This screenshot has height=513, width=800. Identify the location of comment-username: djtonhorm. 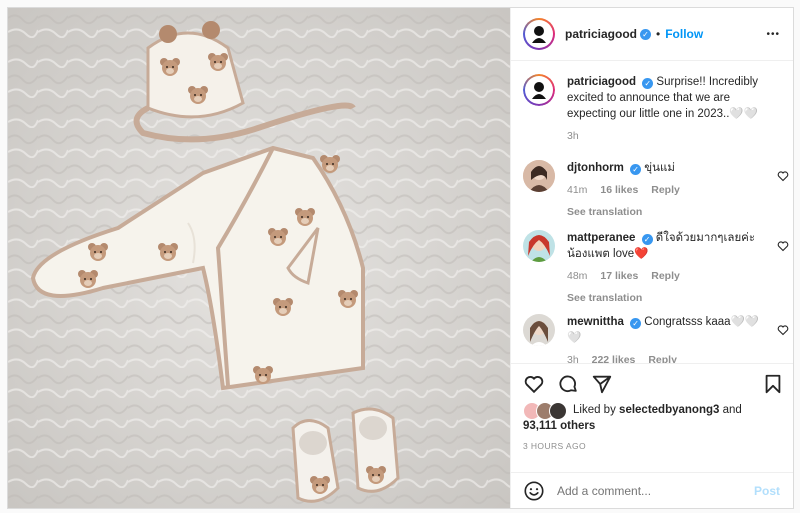
(595, 168).